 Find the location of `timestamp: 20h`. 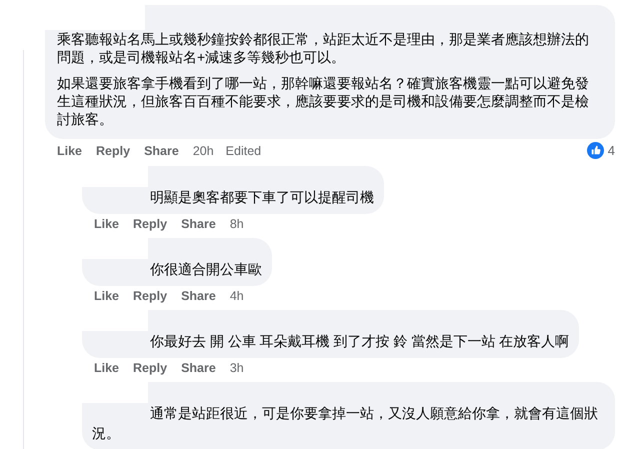

timestamp: 20h is located at coordinates (203, 151).